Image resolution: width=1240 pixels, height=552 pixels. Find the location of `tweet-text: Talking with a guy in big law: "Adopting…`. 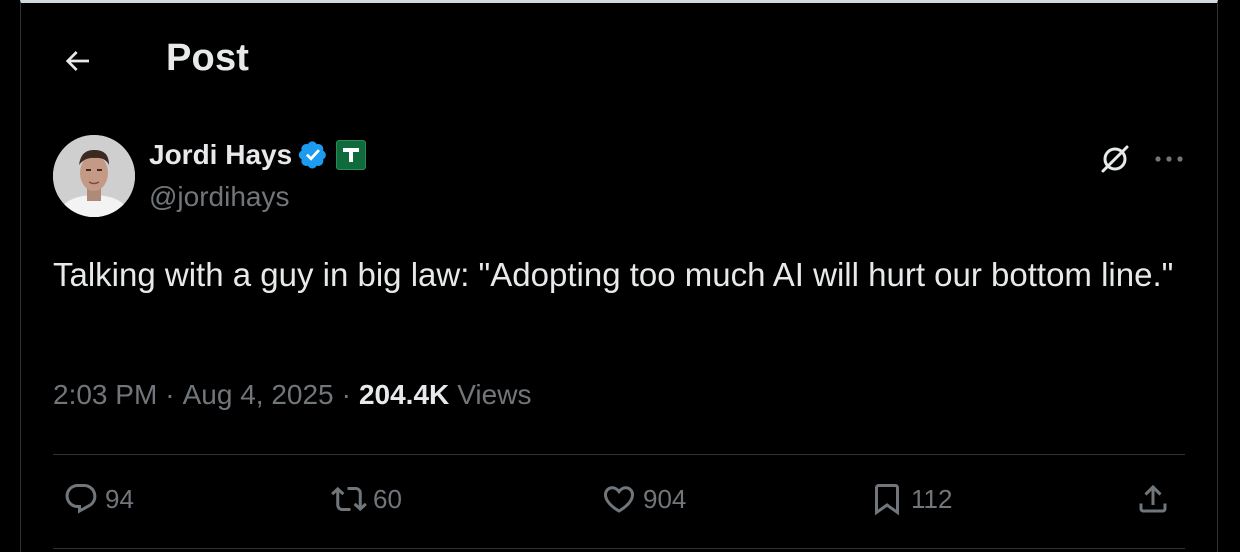

tweet-text: Talking with a guy in big law: "Adopting… is located at coordinates (613, 274).